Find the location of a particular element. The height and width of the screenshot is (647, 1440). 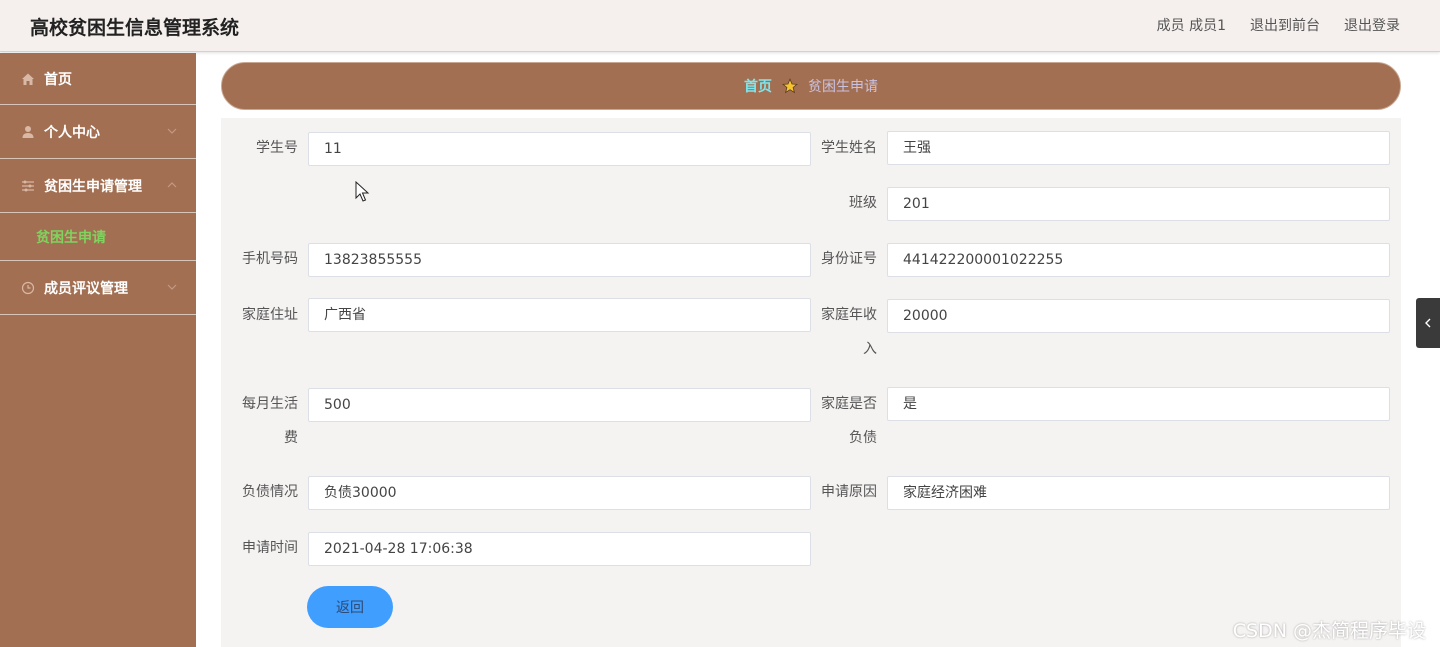

debt-detail-label: 负债情况 is located at coordinates (270, 492).